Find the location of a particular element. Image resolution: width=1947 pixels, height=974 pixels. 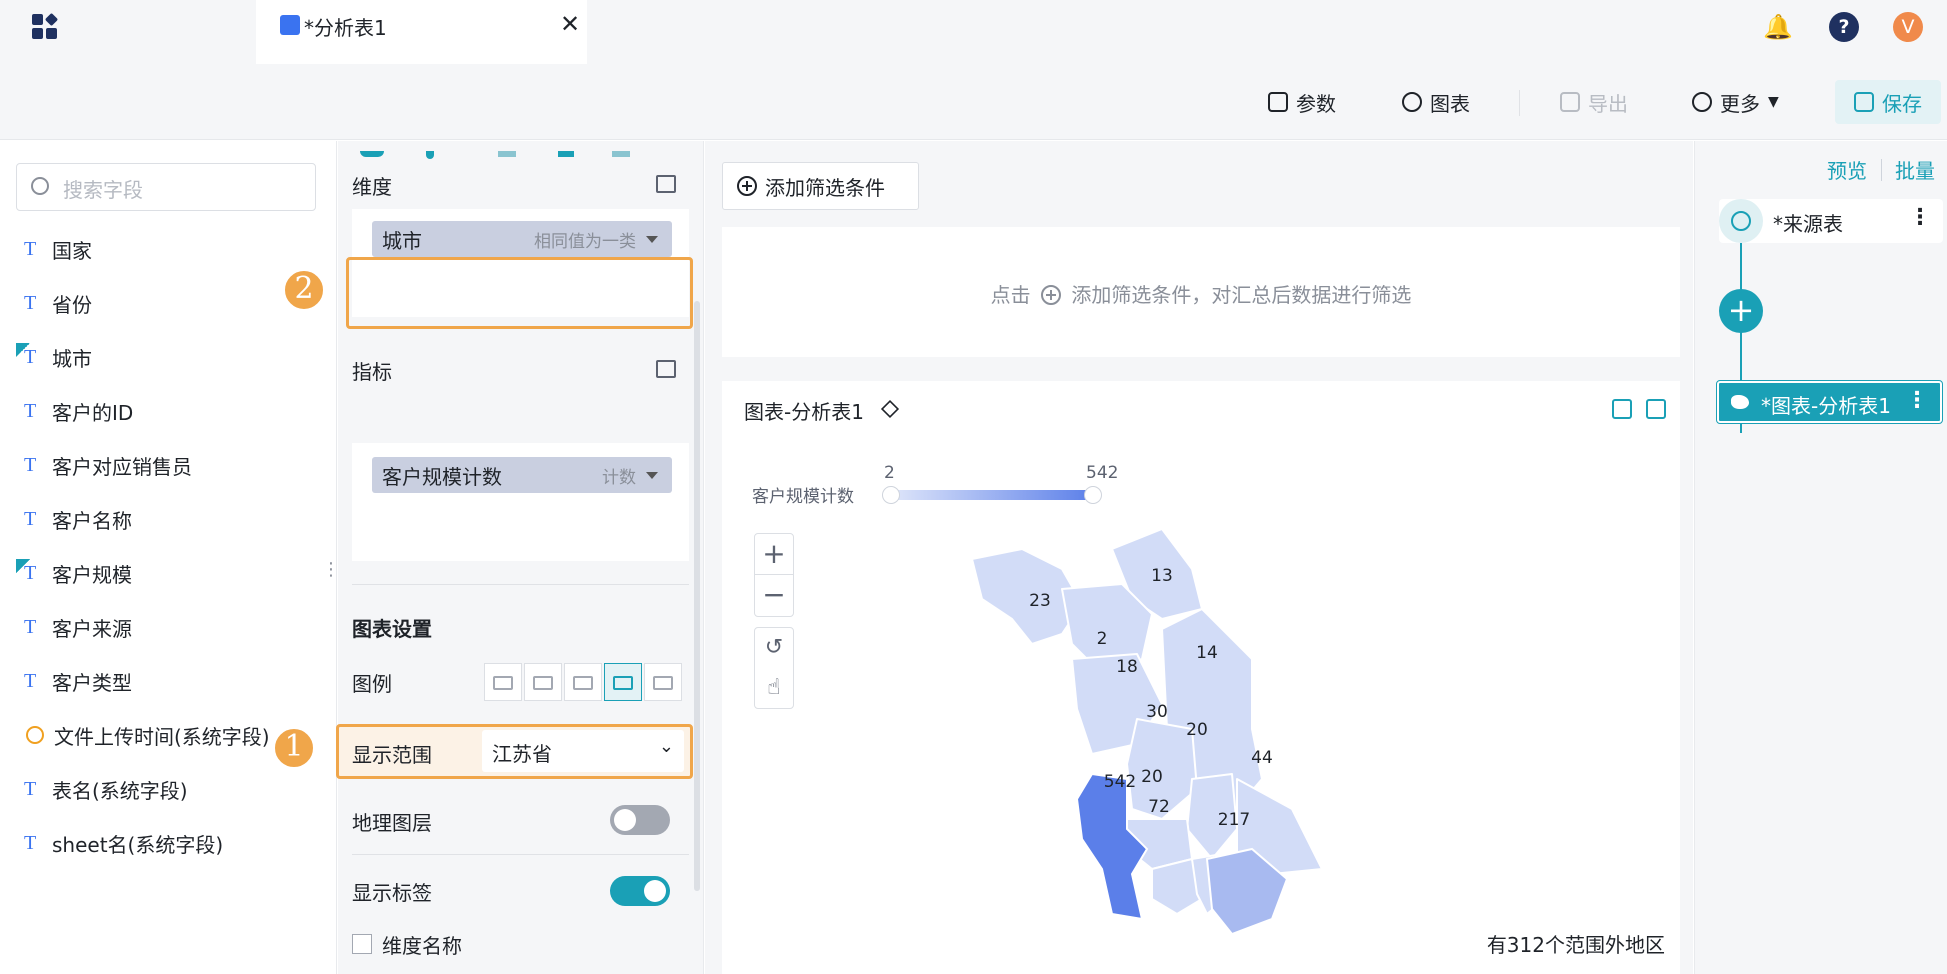

field-item: 文件上传时间(系统字段) is located at coordinates (147, 735).